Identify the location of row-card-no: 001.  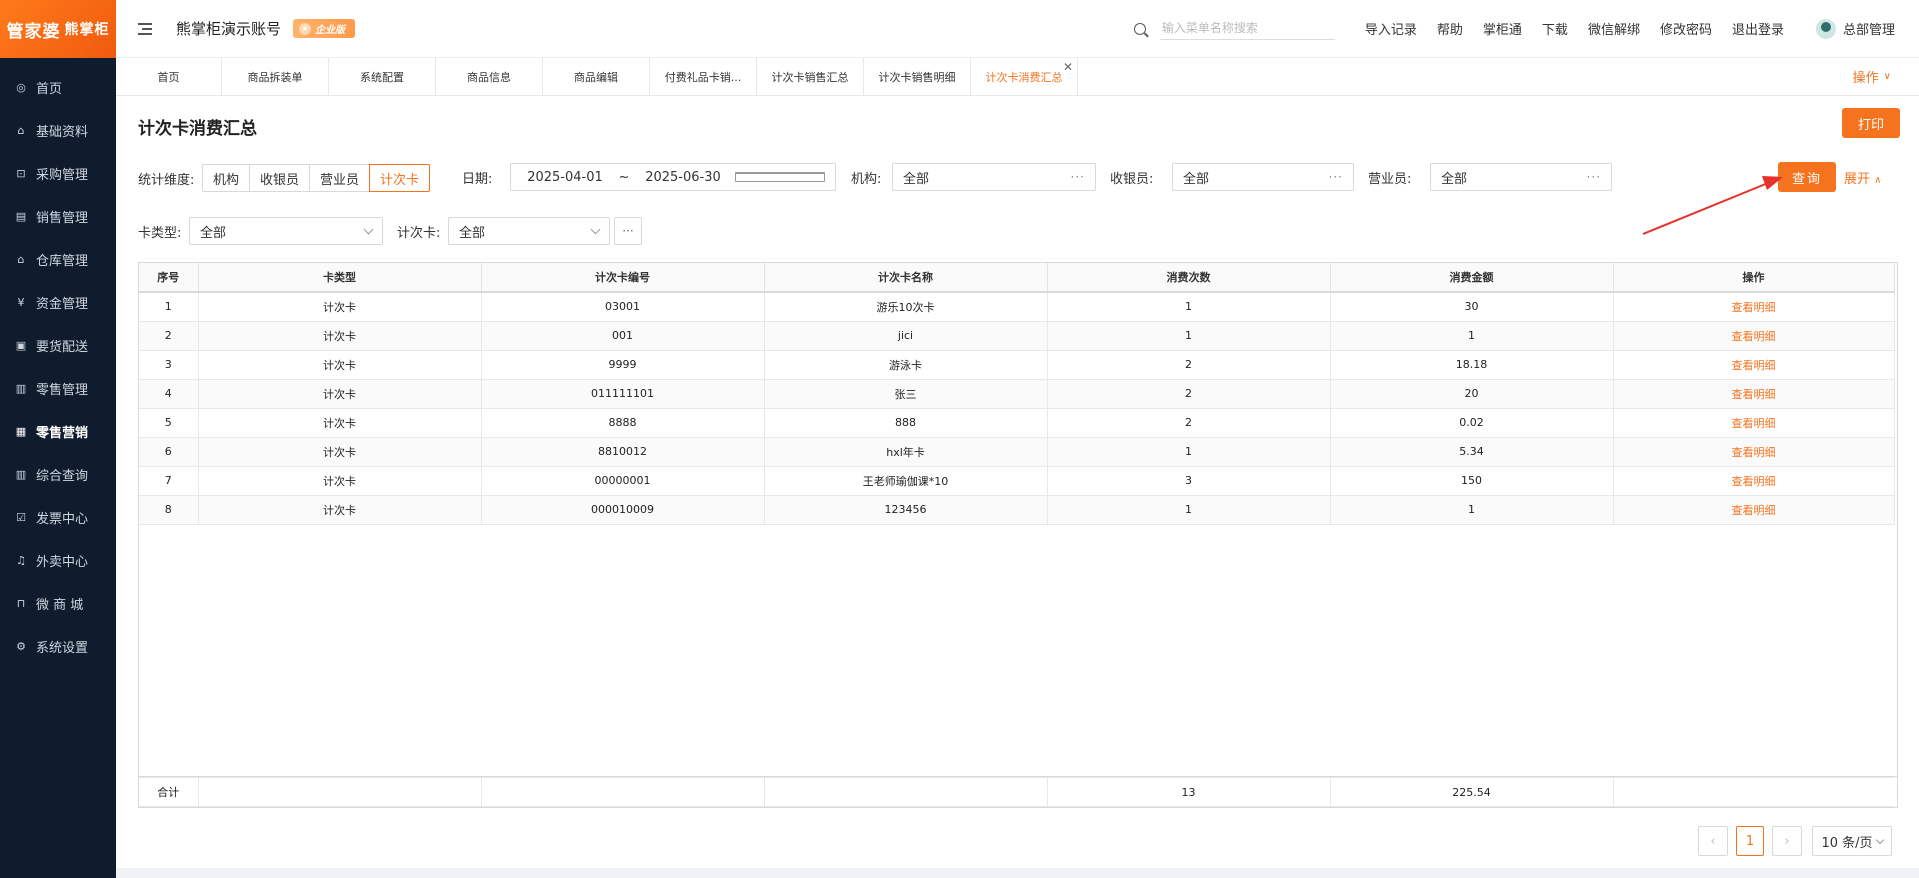
(622, 335).